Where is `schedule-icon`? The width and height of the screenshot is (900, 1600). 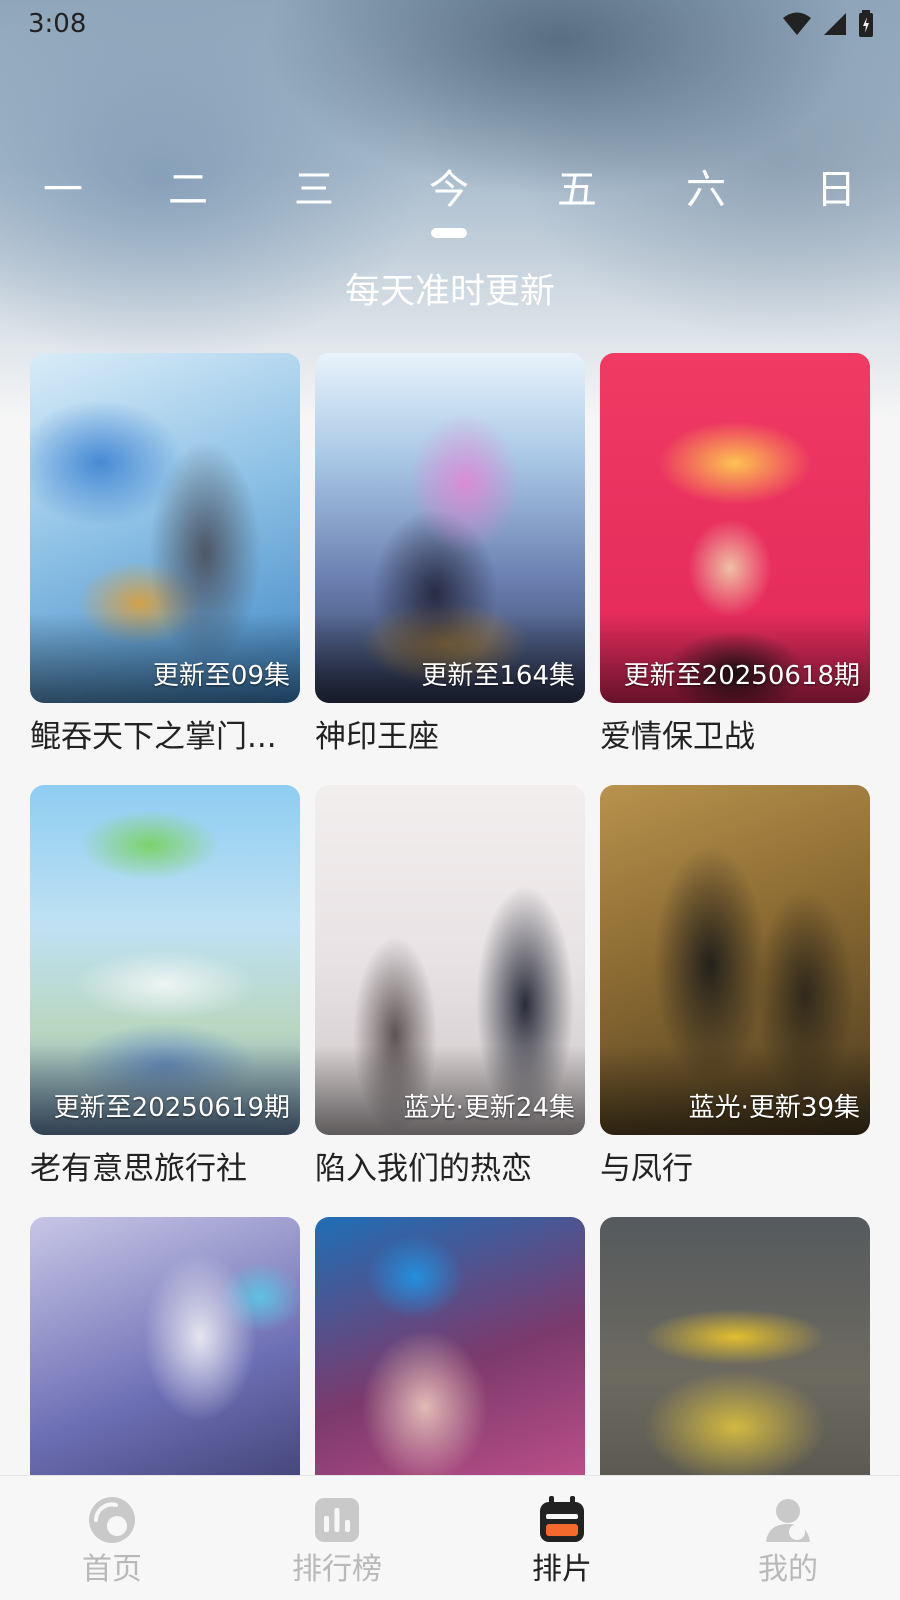 schedule-icon is located at coordinates (562, 1519).